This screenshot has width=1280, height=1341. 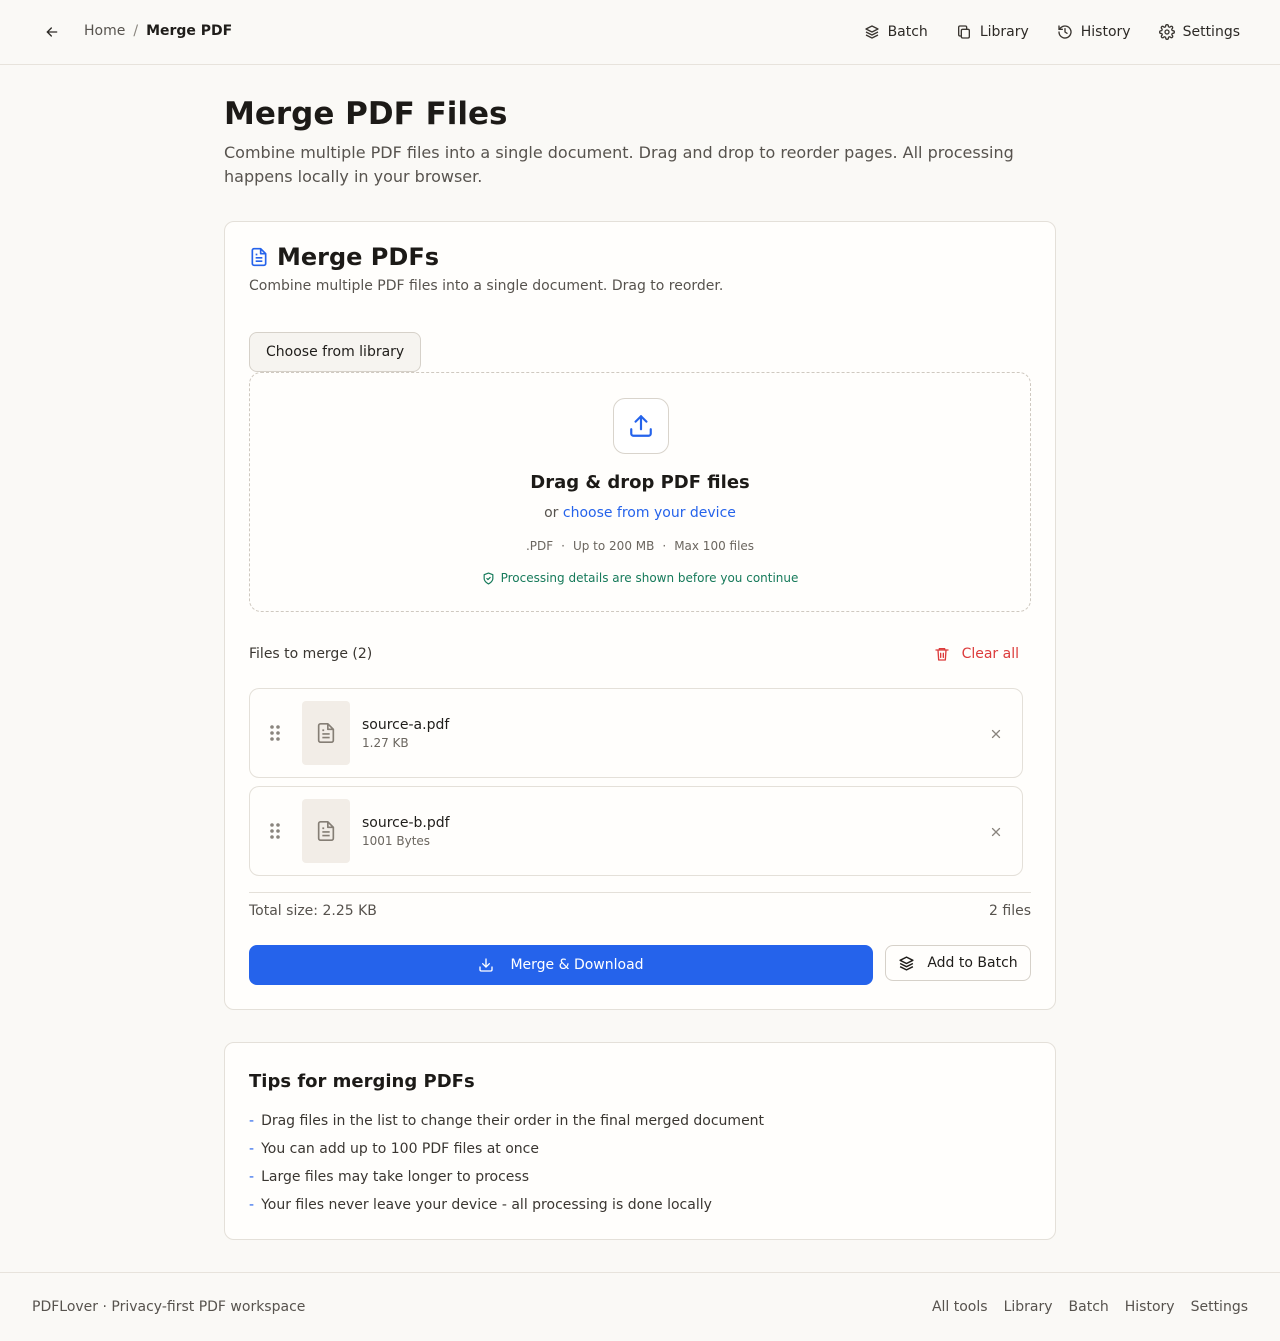 I want to click on file-list-item: source-a.pdf 1.27 KB, so click(x=636, y=733).